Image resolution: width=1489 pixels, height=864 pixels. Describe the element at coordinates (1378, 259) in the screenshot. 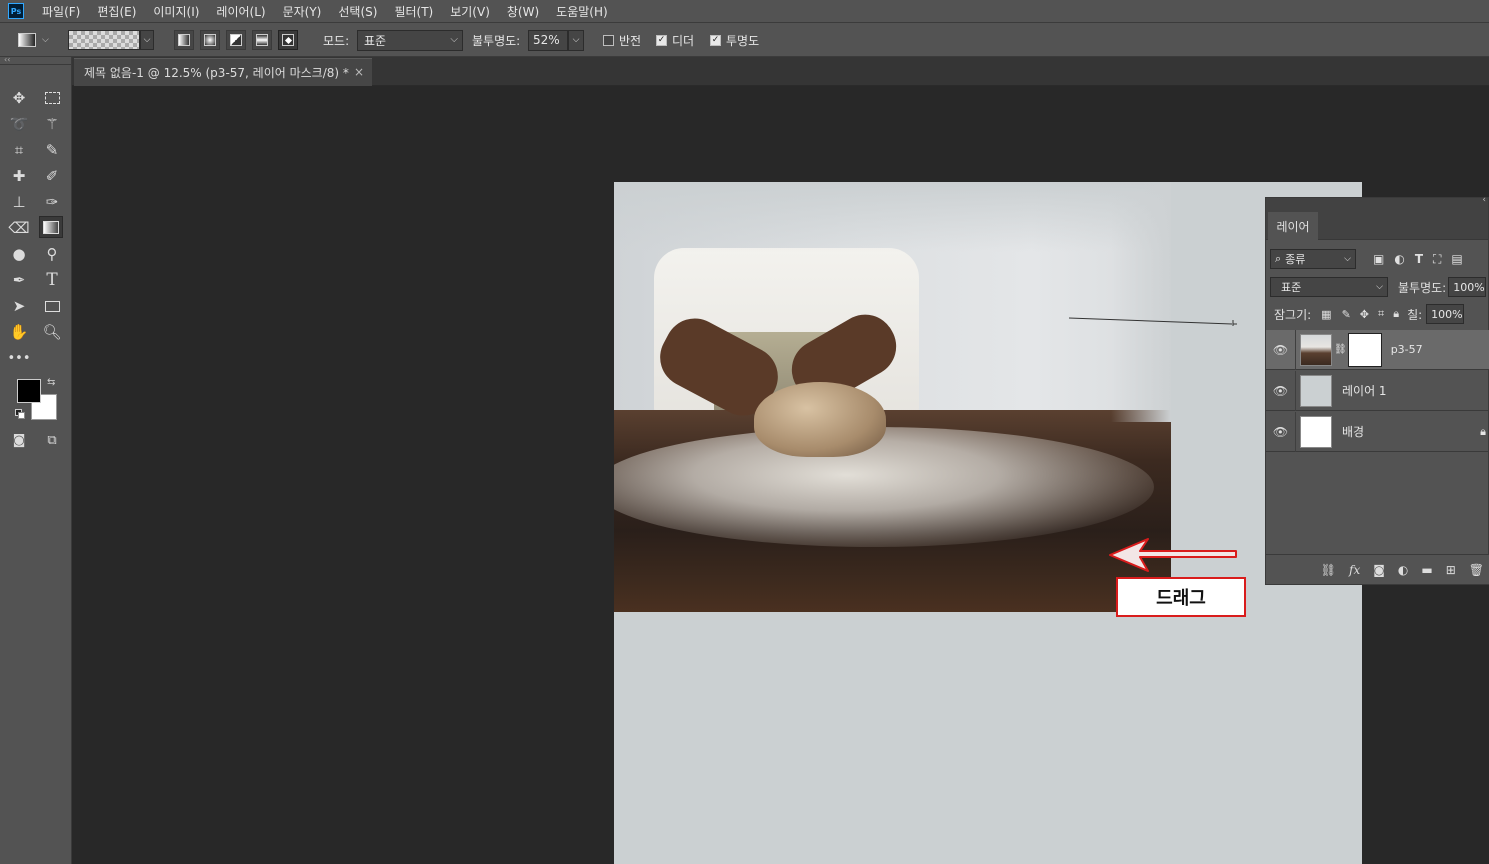

I see `filter-pixel-icon: ▣` at that location.